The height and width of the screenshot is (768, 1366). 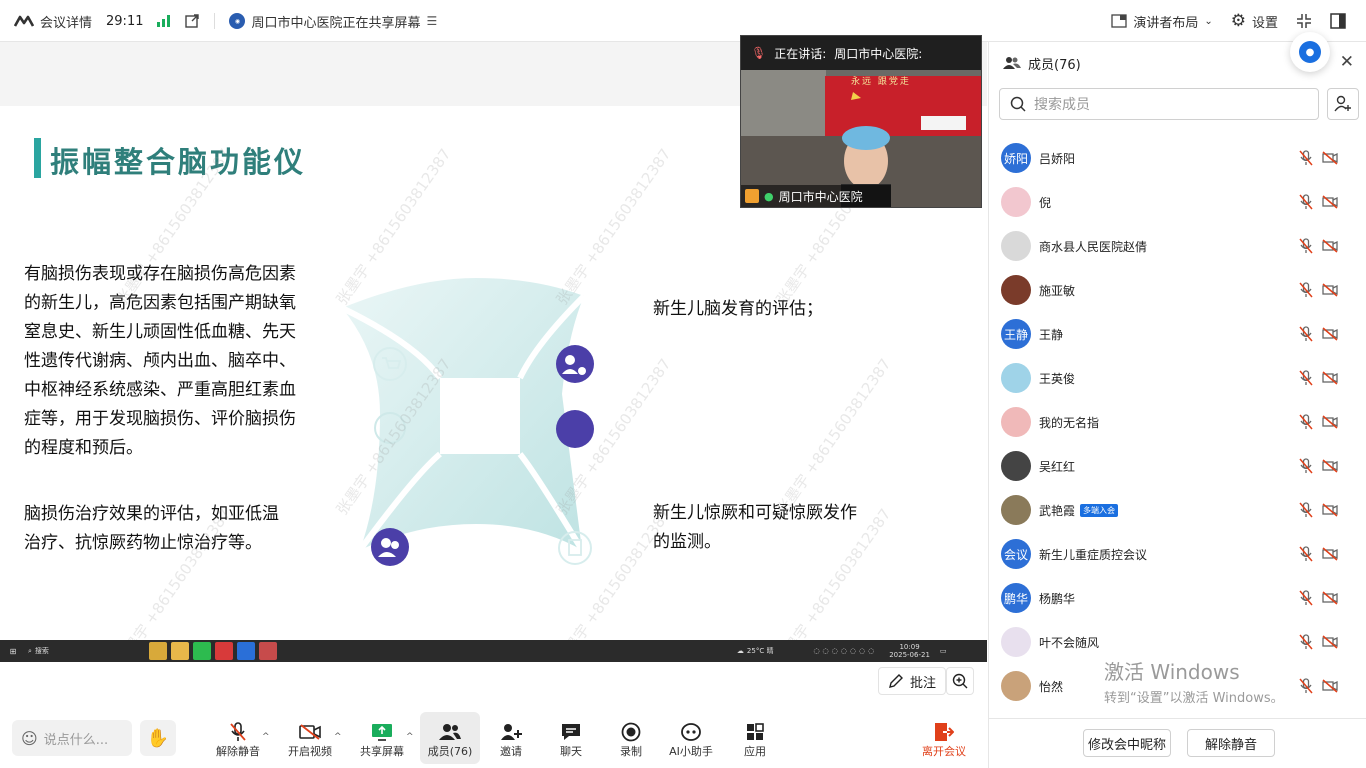 I want to click on divider, so click(x=215, y=21).